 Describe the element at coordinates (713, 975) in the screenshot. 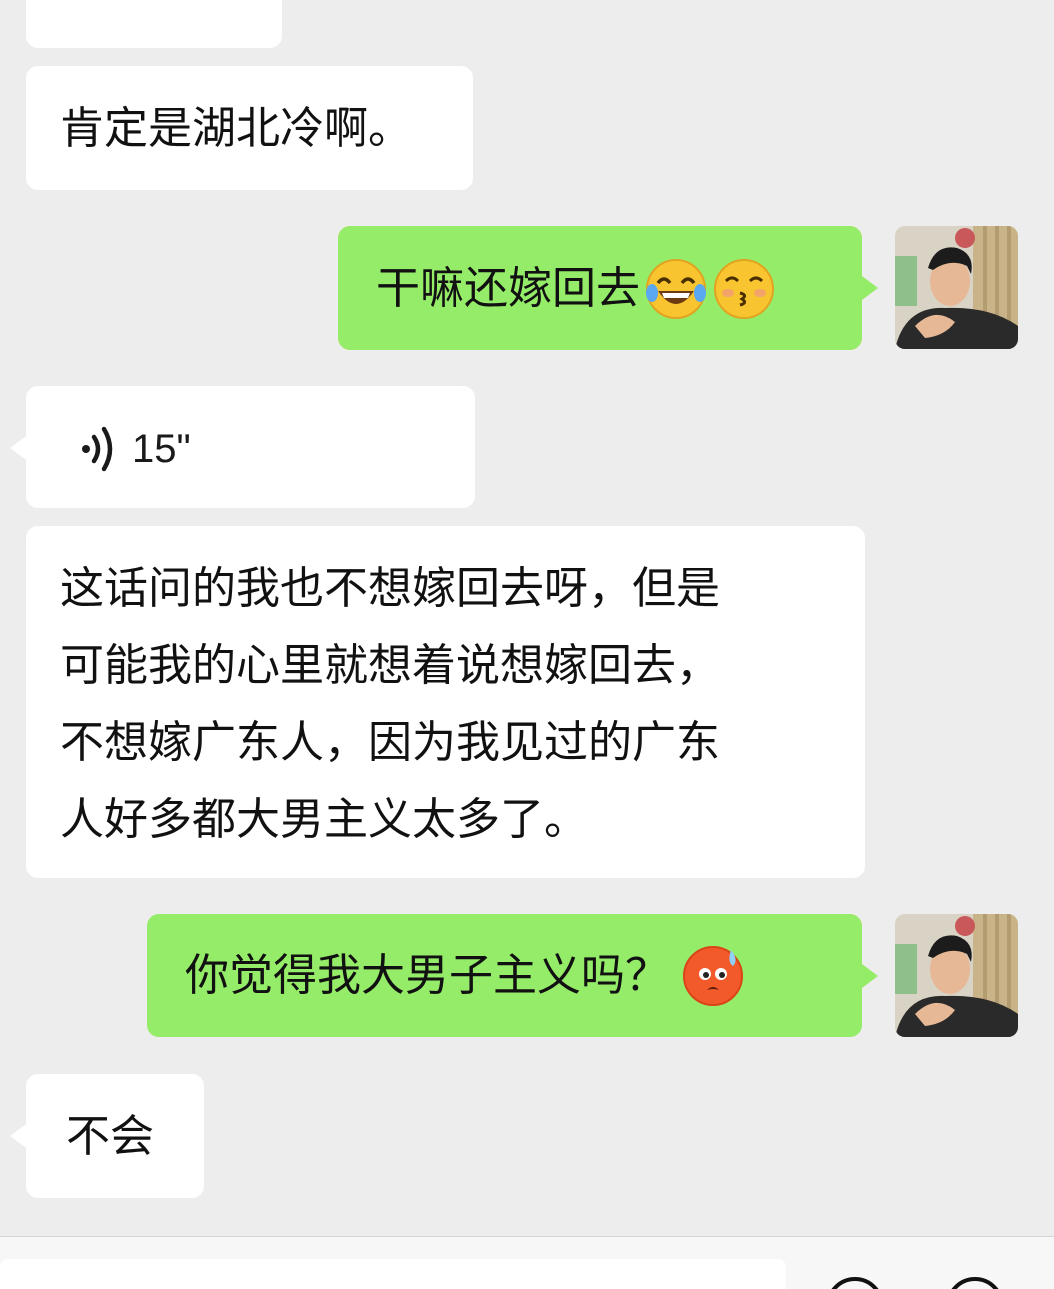

I see `hot-face-sweat-emoji` at that location.